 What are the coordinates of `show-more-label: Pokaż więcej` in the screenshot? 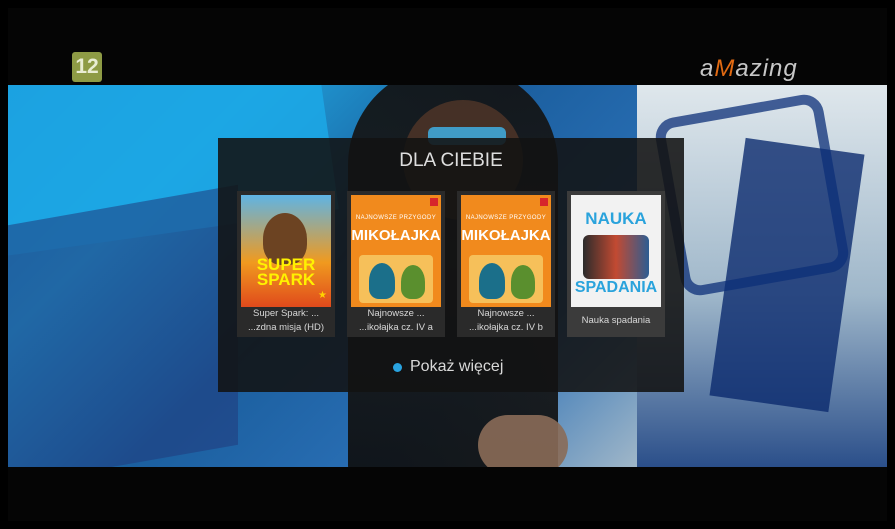 It's located at (457, 366).